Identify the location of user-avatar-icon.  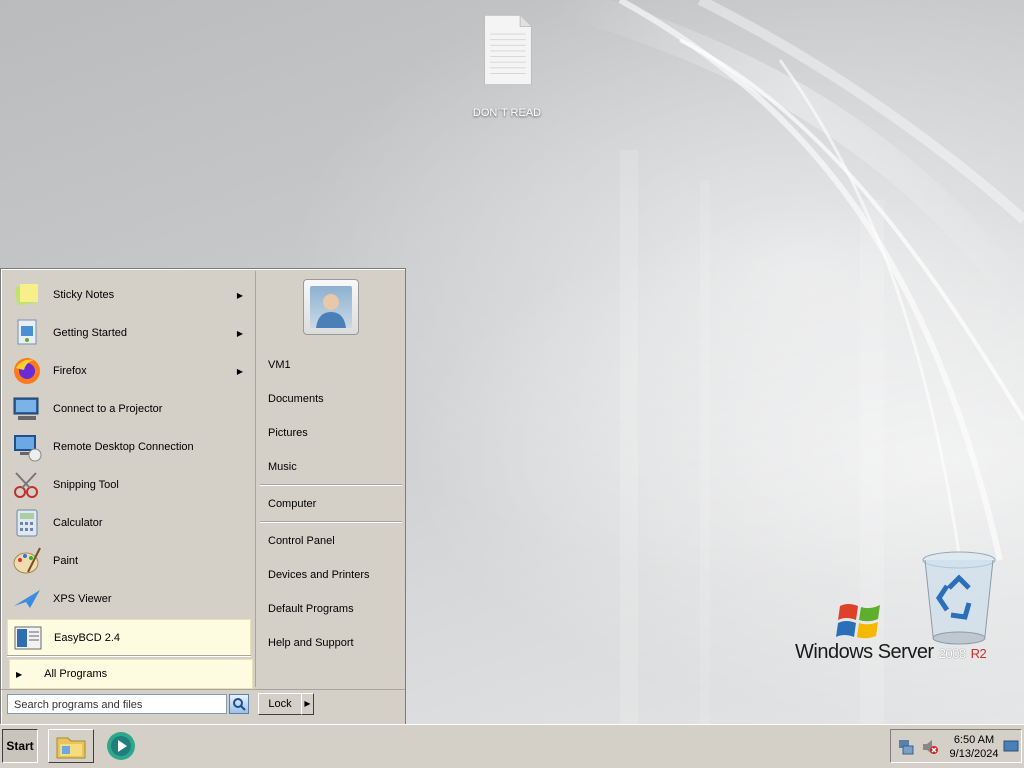
(331, 307).